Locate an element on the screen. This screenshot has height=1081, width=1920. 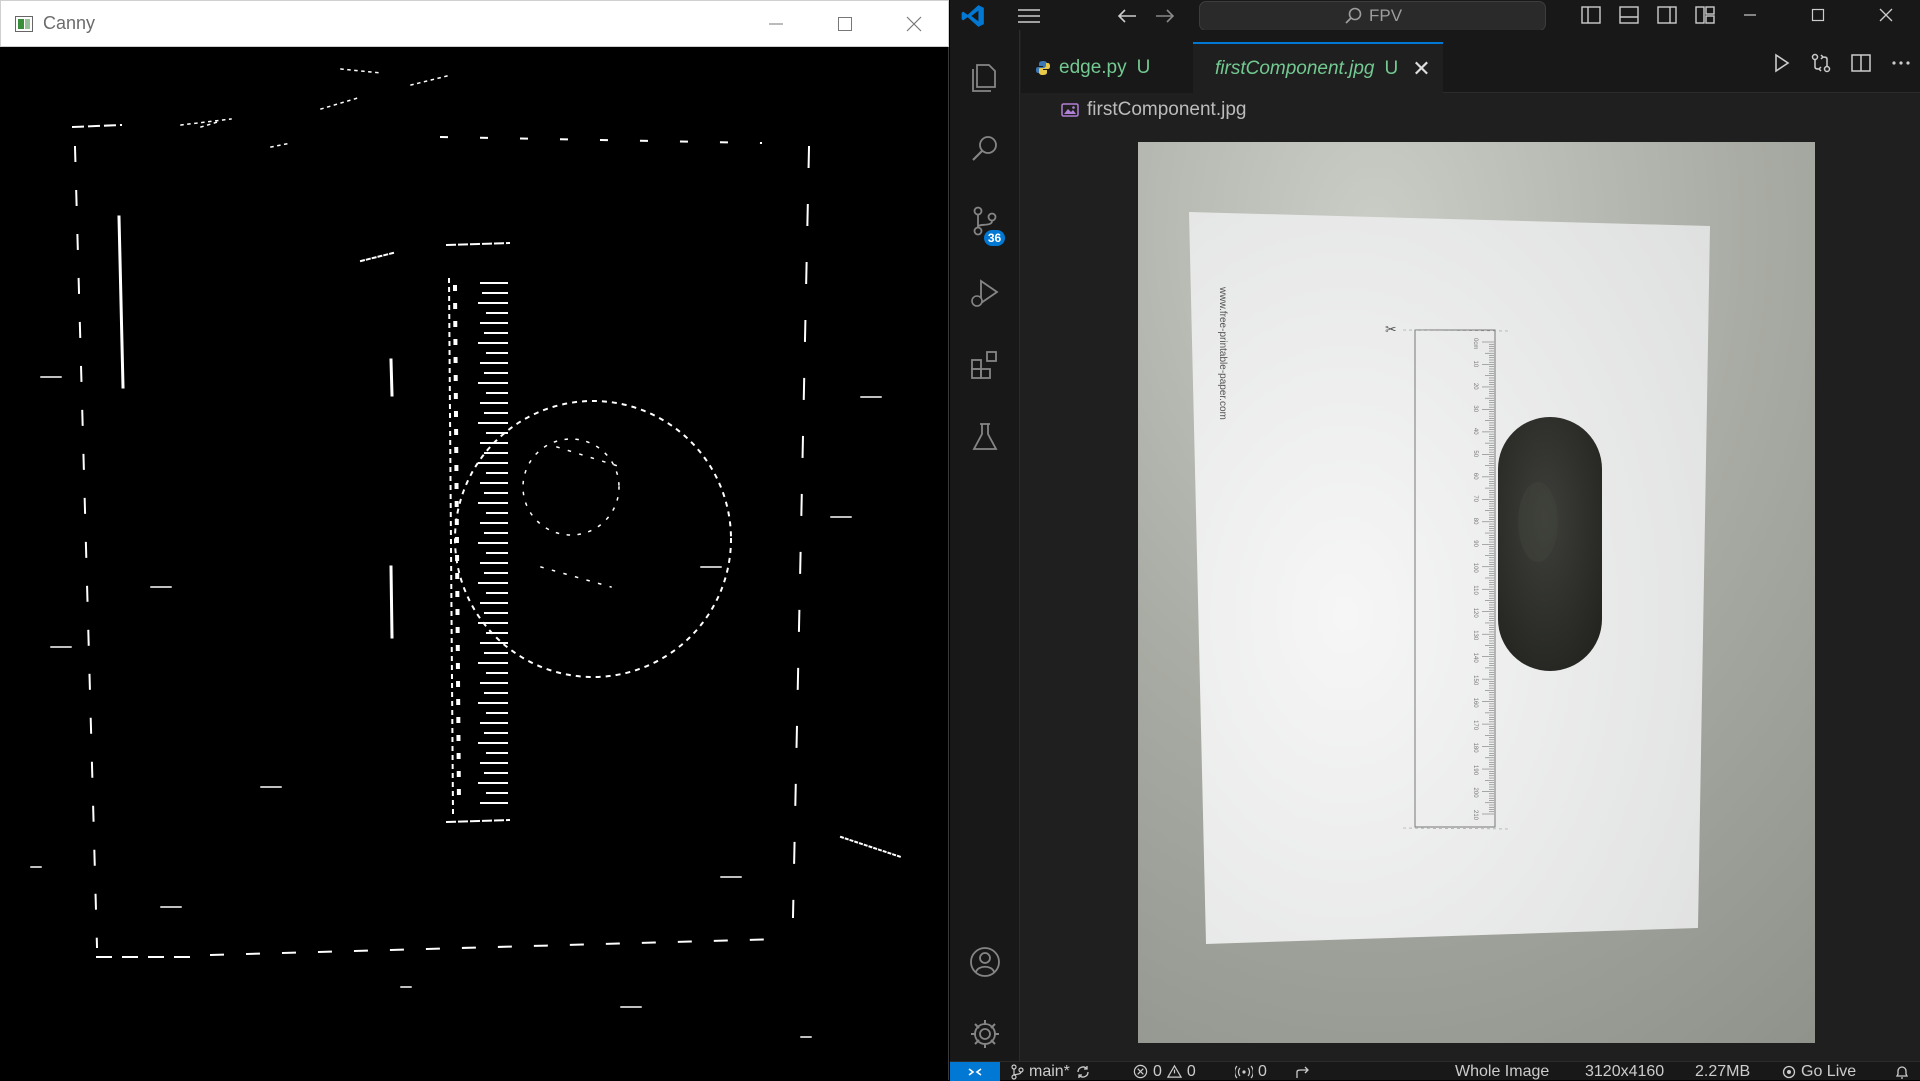
testing-button is located at coordinates (985, 437).